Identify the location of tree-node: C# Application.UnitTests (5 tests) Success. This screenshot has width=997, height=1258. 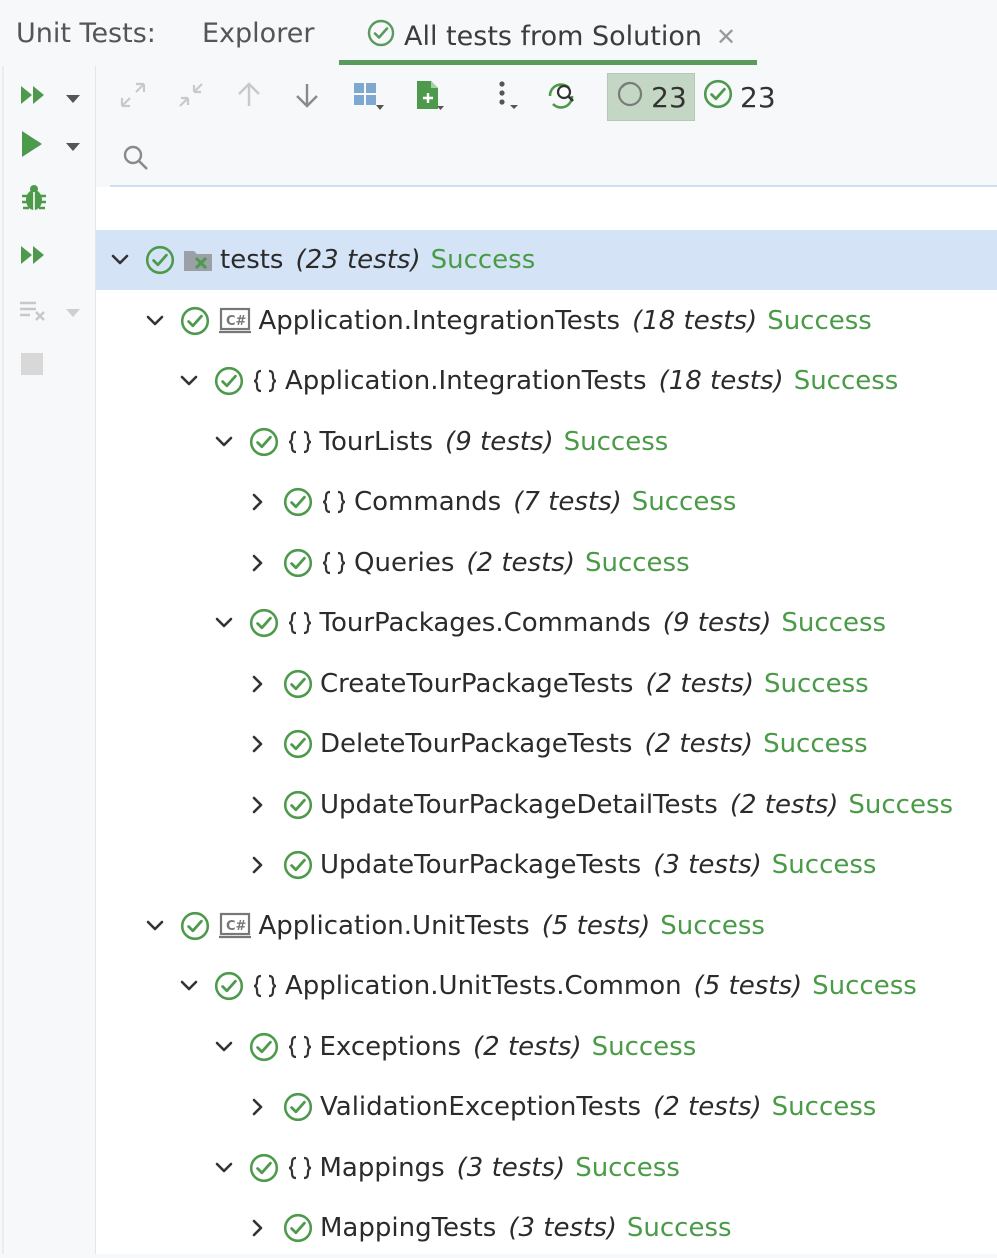
(546, 926).